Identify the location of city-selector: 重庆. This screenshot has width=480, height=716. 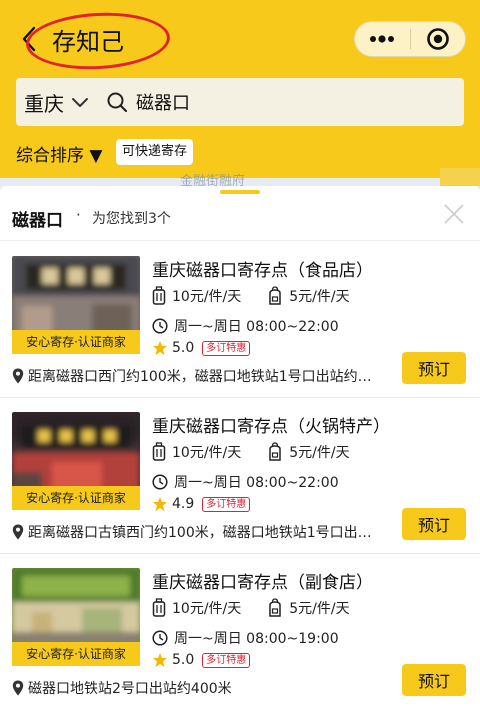
(59, 102).